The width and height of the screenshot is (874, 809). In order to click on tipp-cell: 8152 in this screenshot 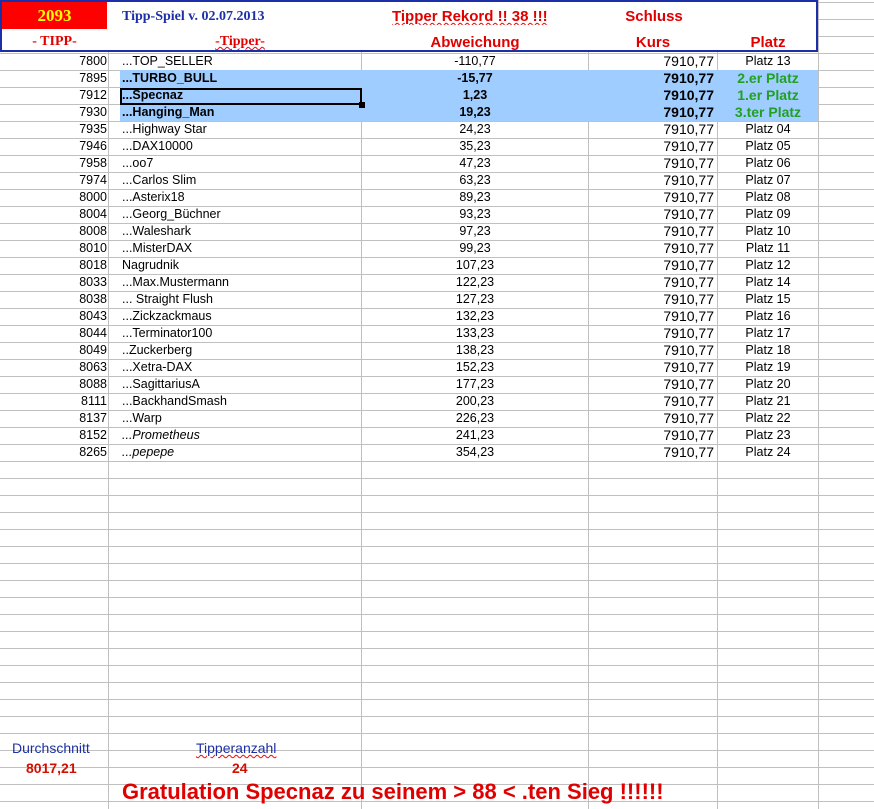, I will do `click(53, 435)`.